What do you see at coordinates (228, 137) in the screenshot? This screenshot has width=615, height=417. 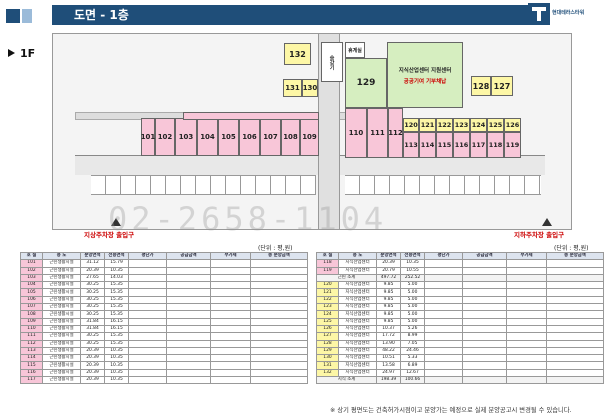 I see `room-105: 105` at bounding box center [228, 137].